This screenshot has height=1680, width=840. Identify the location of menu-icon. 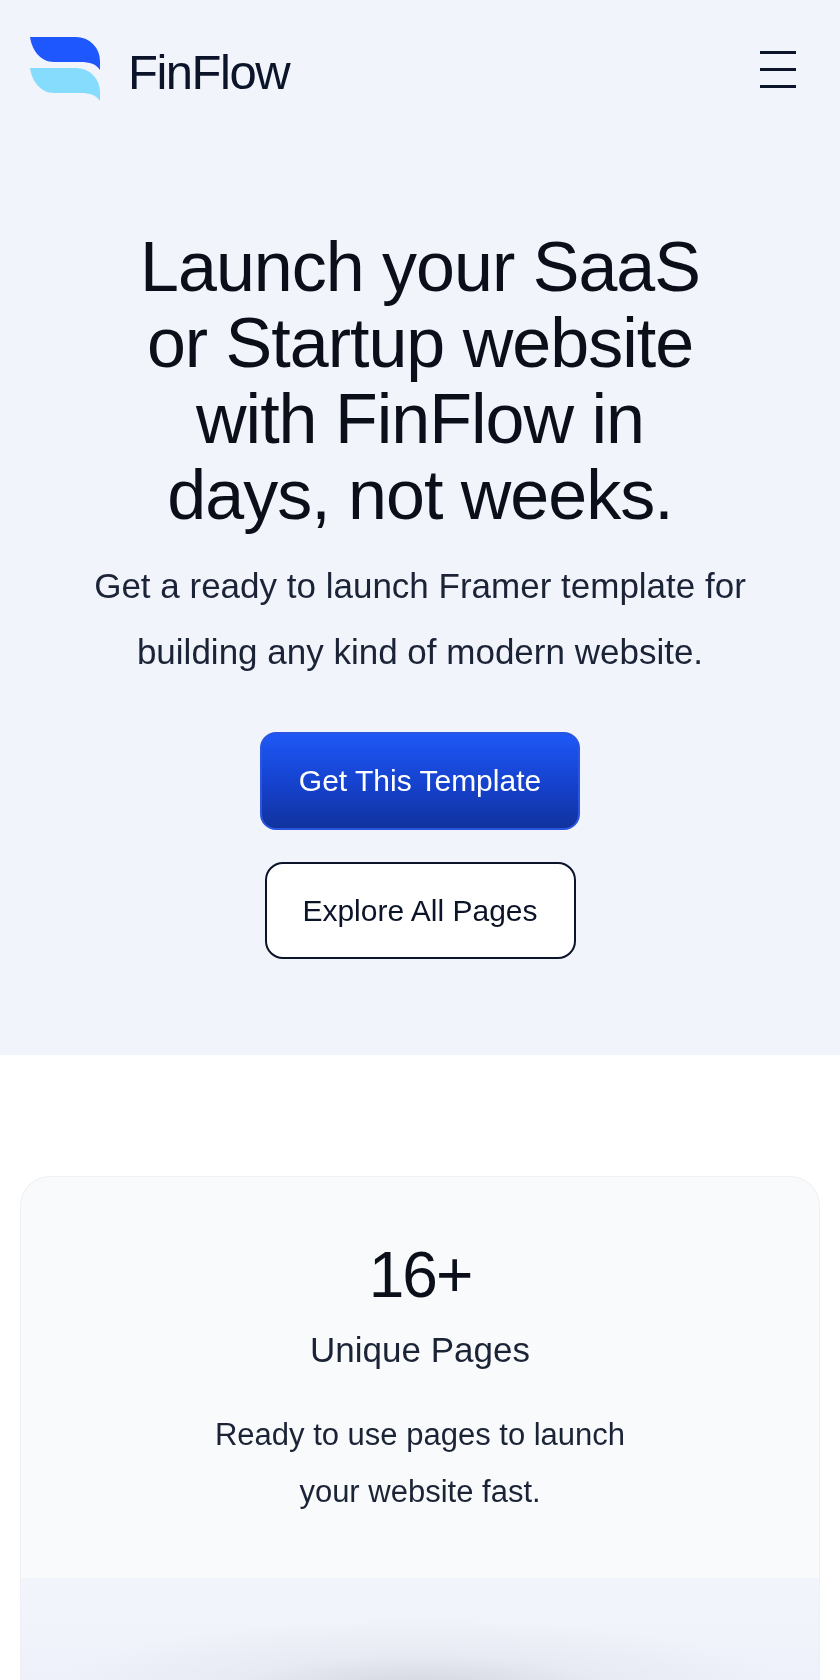
(778, 69).